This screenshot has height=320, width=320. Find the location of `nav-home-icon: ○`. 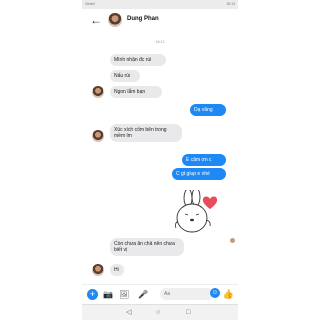

nav-home-icon: ○ is located at coordinates (158, 313).